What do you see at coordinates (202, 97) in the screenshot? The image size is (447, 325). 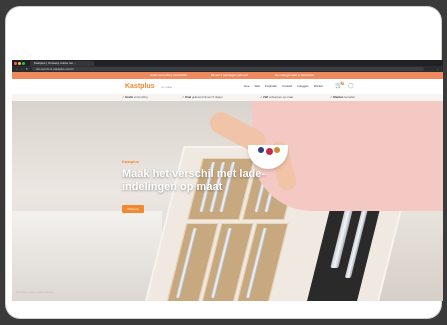 I see `usp-item: ✓ Snel geleverd binnen 5 dagen` at bounding box center [202, 97].